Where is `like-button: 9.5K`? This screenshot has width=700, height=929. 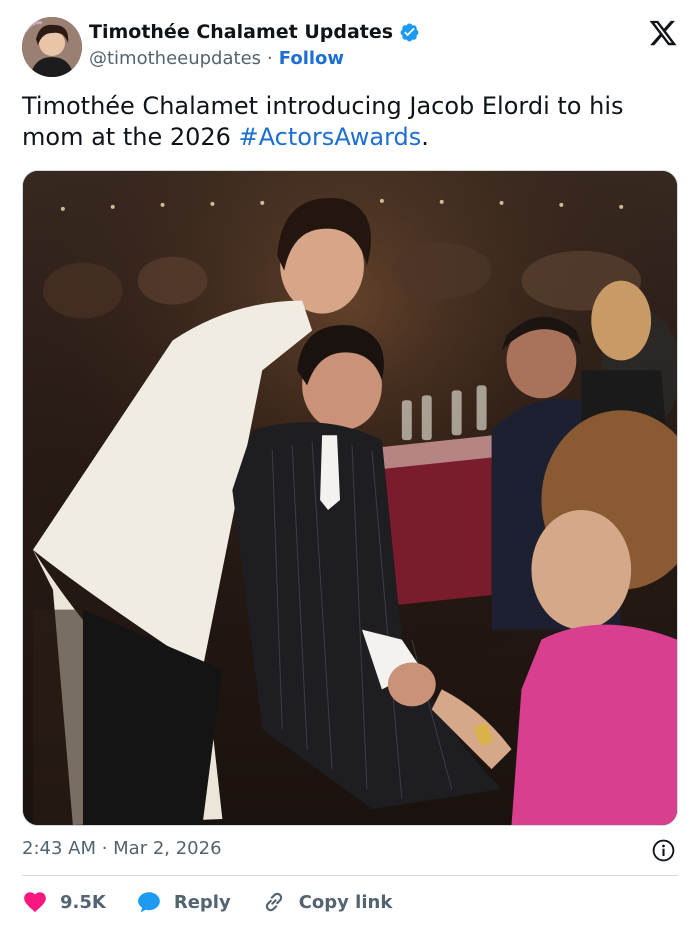
like-button: 9.5K is located at coordinates (64, 902).